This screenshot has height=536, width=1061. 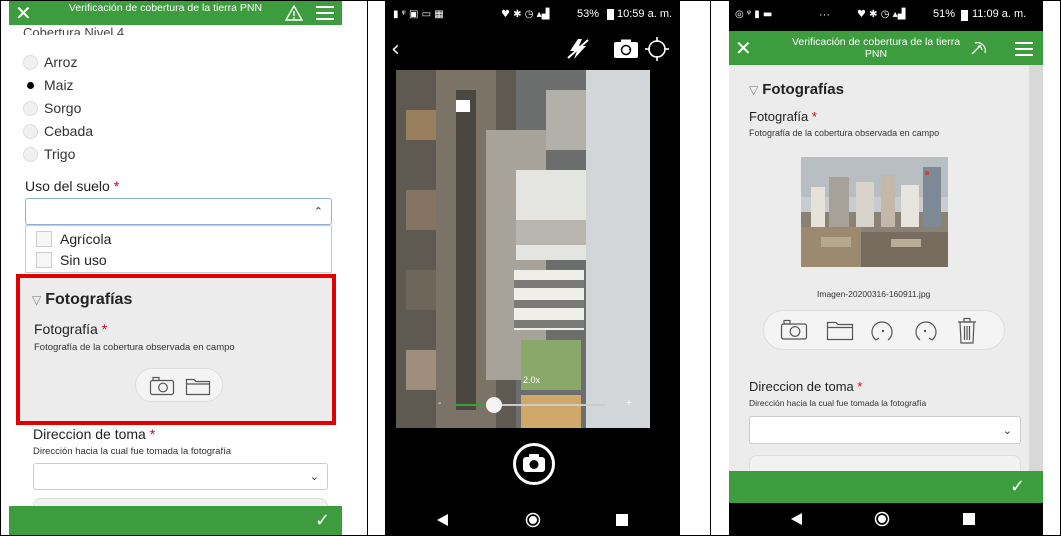 I want to click on radio-option-arroz: Arroz, so click(x=50, y=62).